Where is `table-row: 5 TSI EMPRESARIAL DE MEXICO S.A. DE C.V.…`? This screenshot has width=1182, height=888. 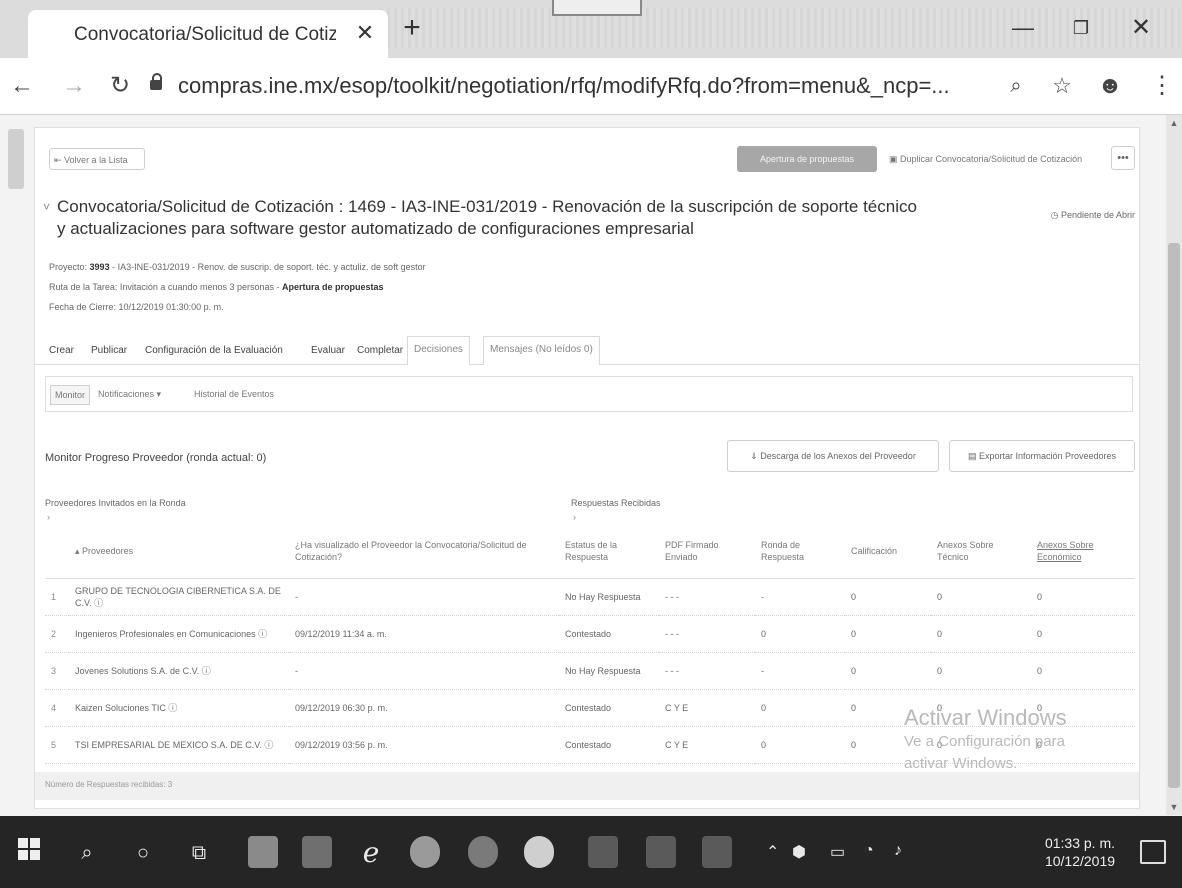 table-row: 5 TSI EMPRESARIAL DE MEXICO S.A. DE C.V.… is located at coordinates (590, 745).